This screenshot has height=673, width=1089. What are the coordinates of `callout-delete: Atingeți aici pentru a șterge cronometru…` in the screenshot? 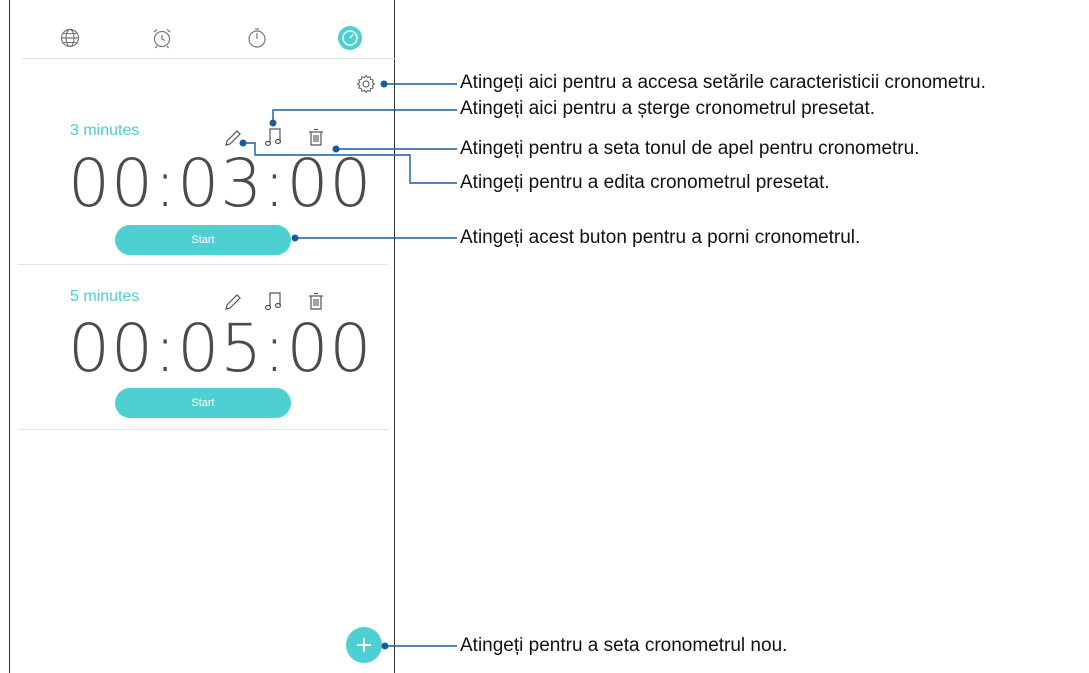 It's located at (668, 108).